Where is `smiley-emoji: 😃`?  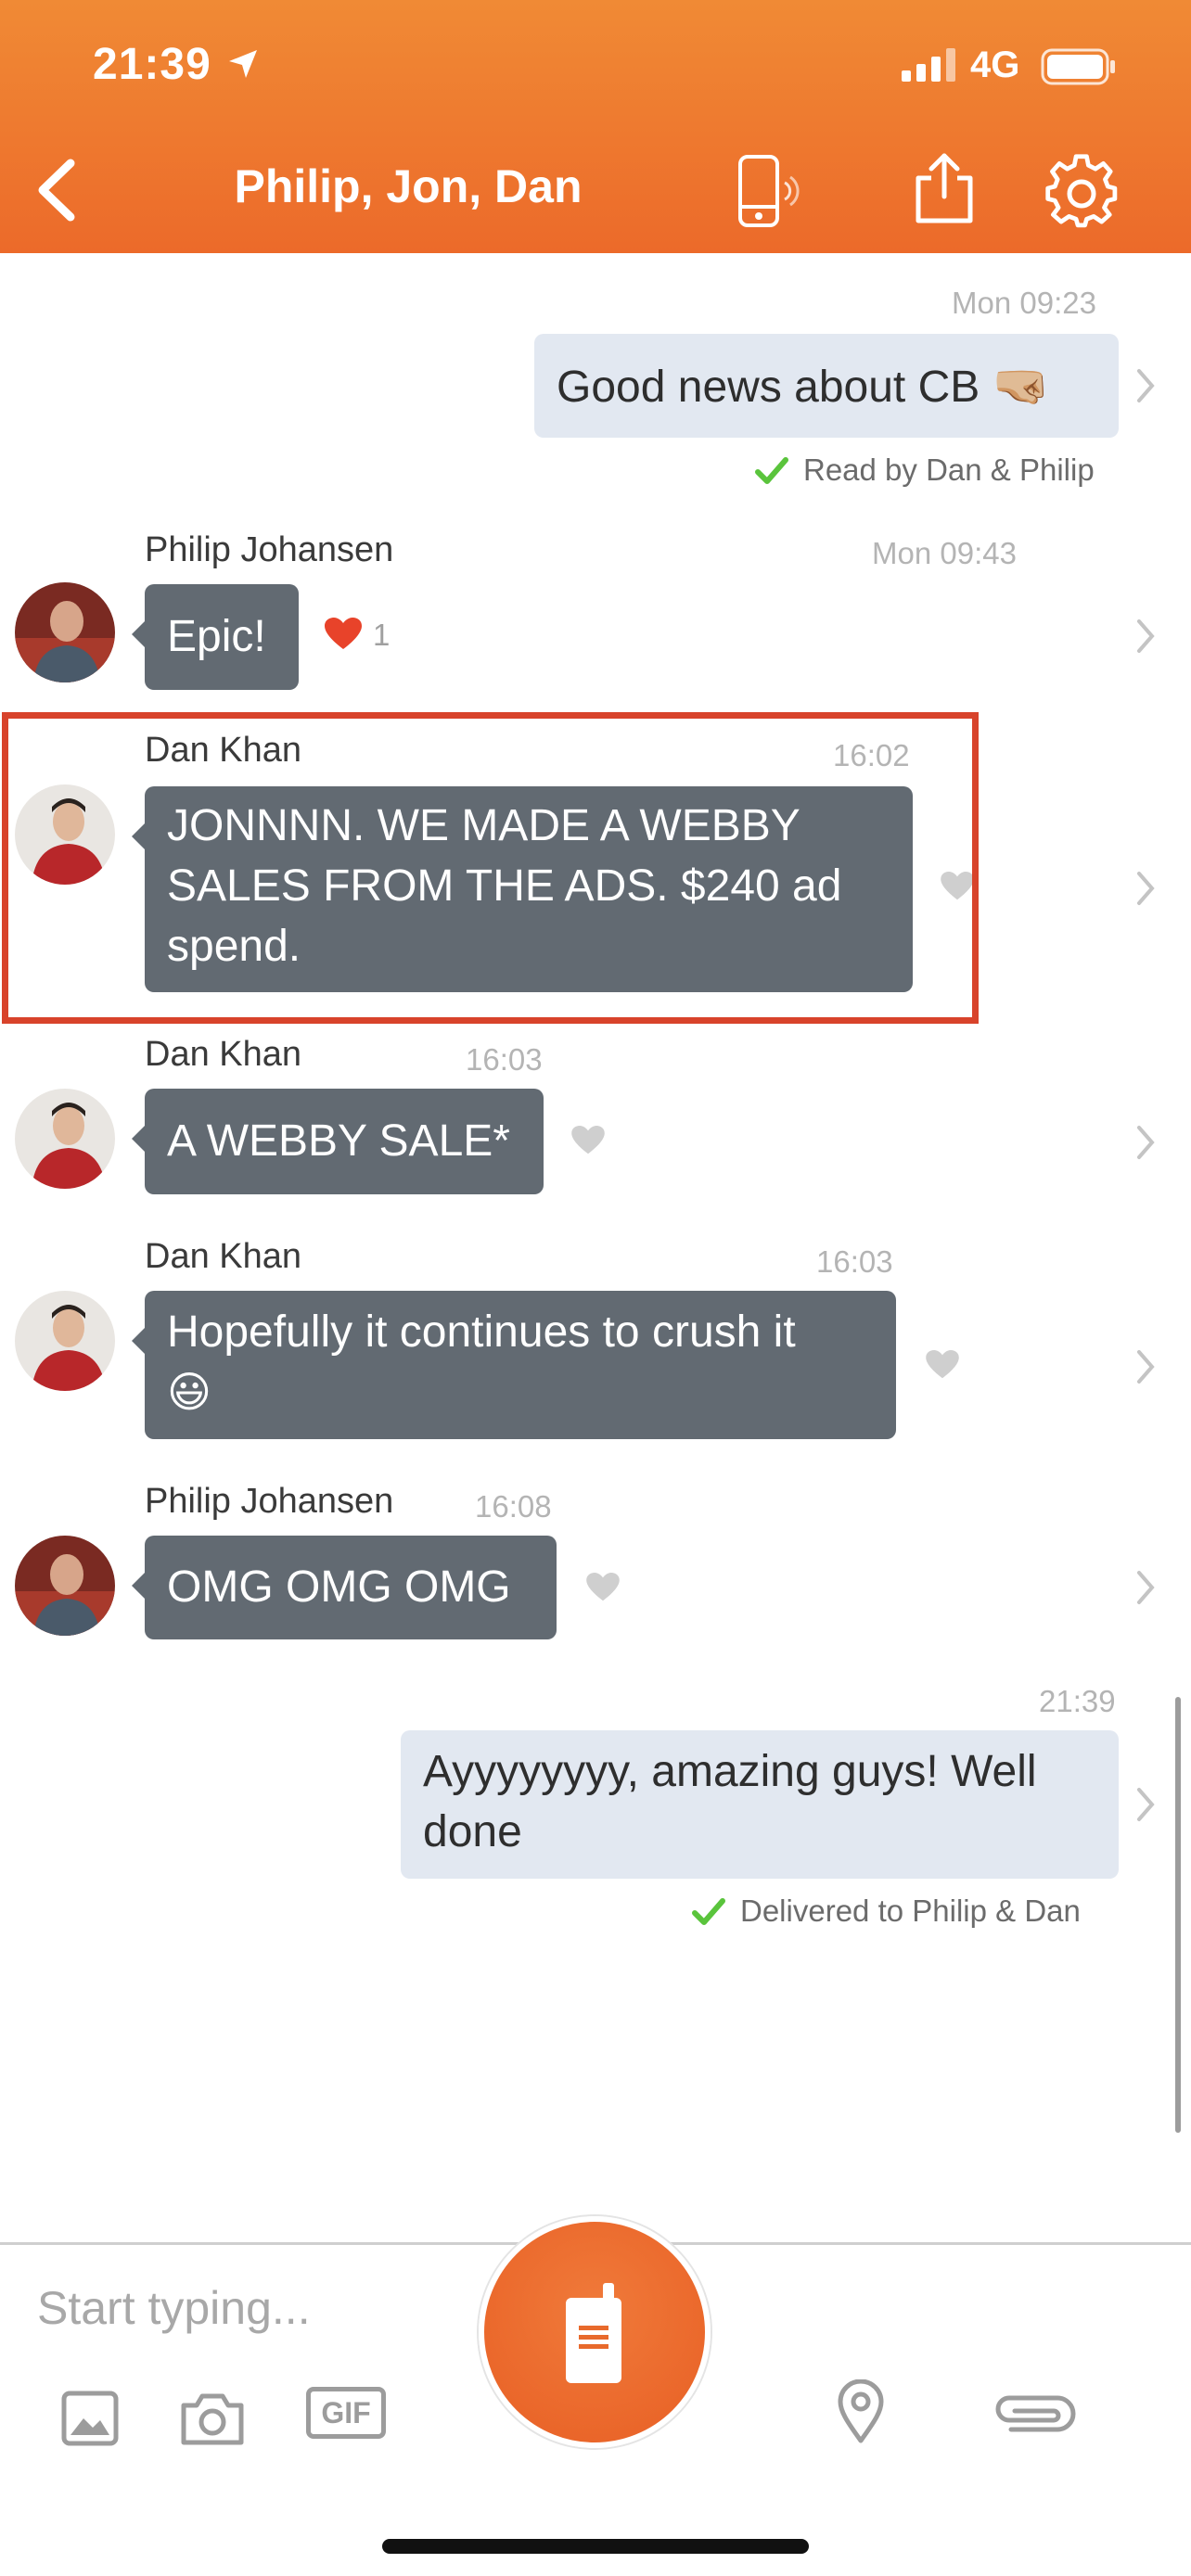 smiley-emoji: 😃 is located at coordinates (189, 1392).